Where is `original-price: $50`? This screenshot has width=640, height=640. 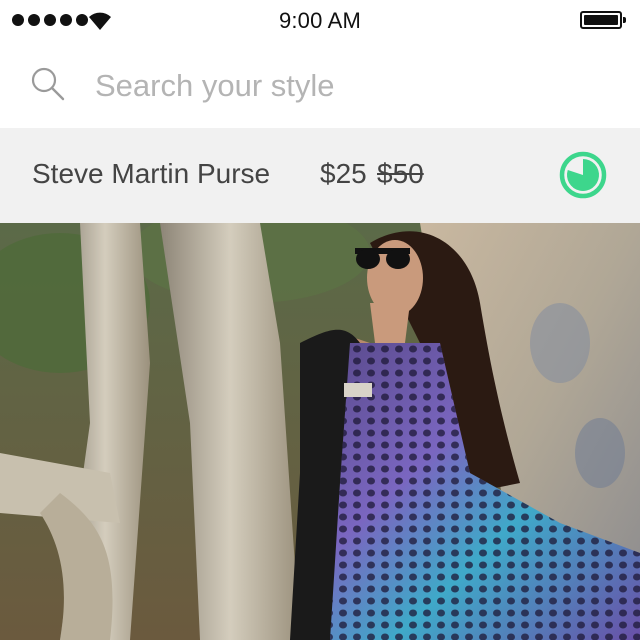 original-price: $50 is located at coordinates (400, 173).